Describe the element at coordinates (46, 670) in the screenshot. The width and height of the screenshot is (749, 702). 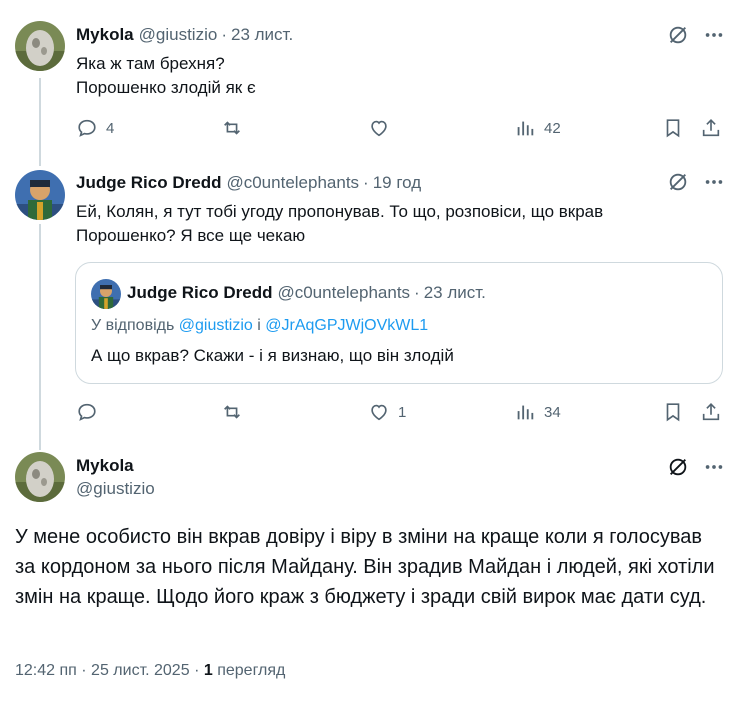
I see `post-time: 12:42 пп` at that location.